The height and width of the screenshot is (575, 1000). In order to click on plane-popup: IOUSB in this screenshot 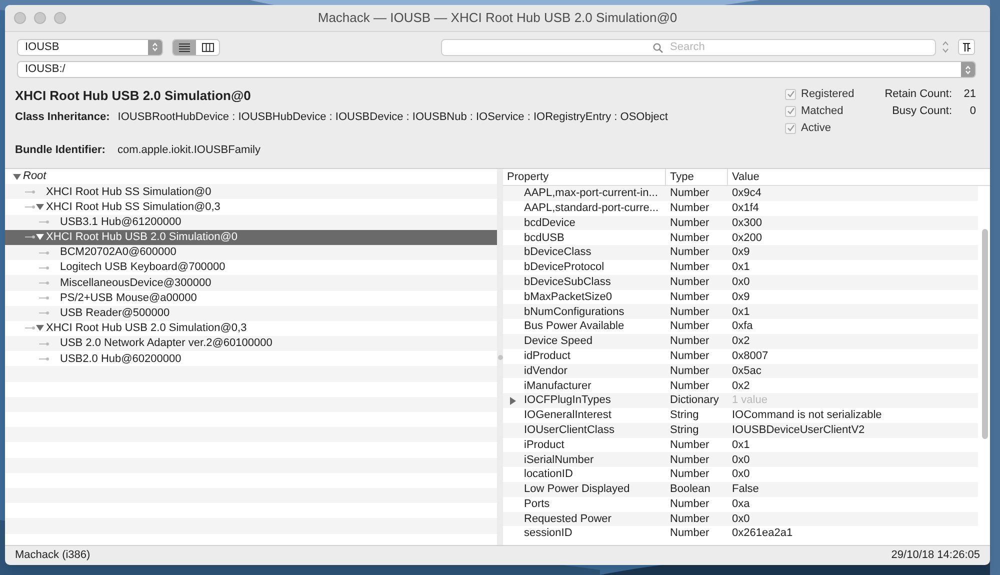, I will do `click(90, 47)`.